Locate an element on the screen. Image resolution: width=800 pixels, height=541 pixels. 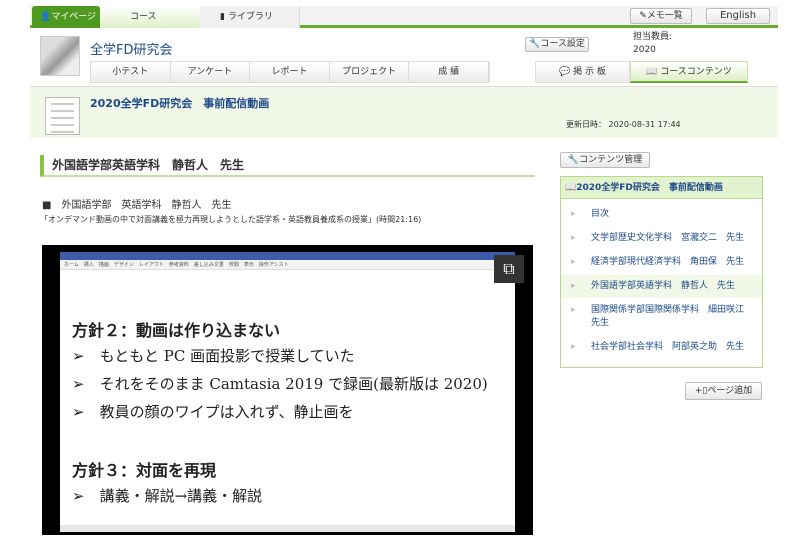
board-tab: 💬 掲 示 板 is located at coordinates (582, 72).